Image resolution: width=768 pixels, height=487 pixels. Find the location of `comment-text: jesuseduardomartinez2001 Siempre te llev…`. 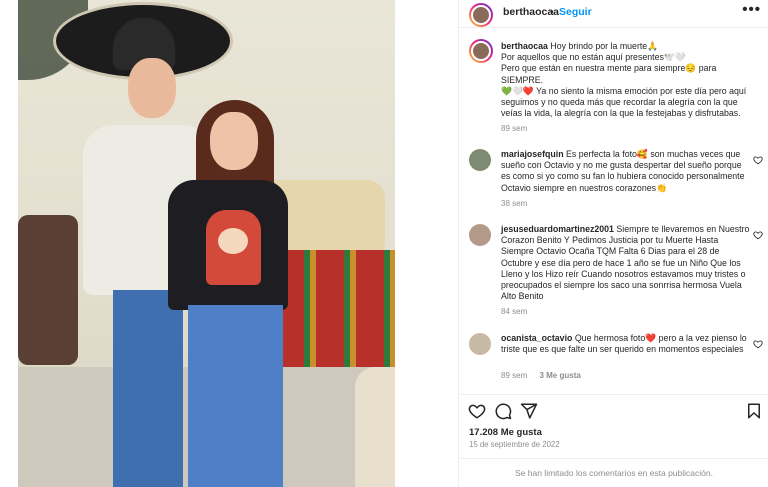

comment-text: jesuseduardomartinez2001 Siempre te llev… is located at coordinates (626, 263).